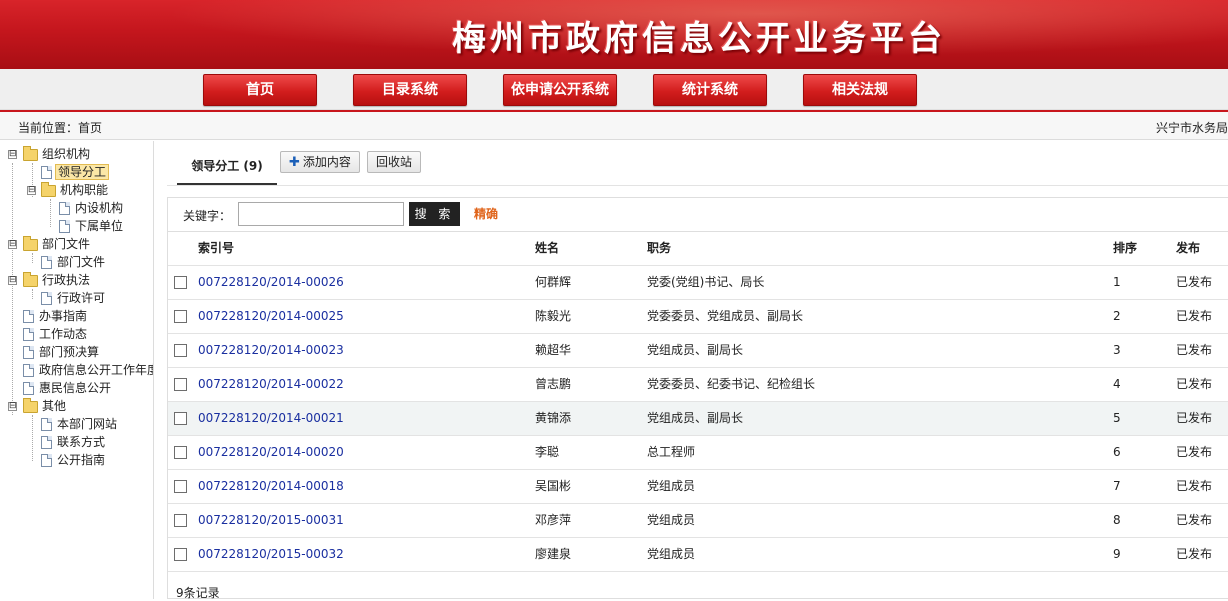  What do you see at coordinates (698, 249) in the screenshot?
I see `table-header: 索引号 姓名 职务 排序 发布` at bounding box center [698, 249].